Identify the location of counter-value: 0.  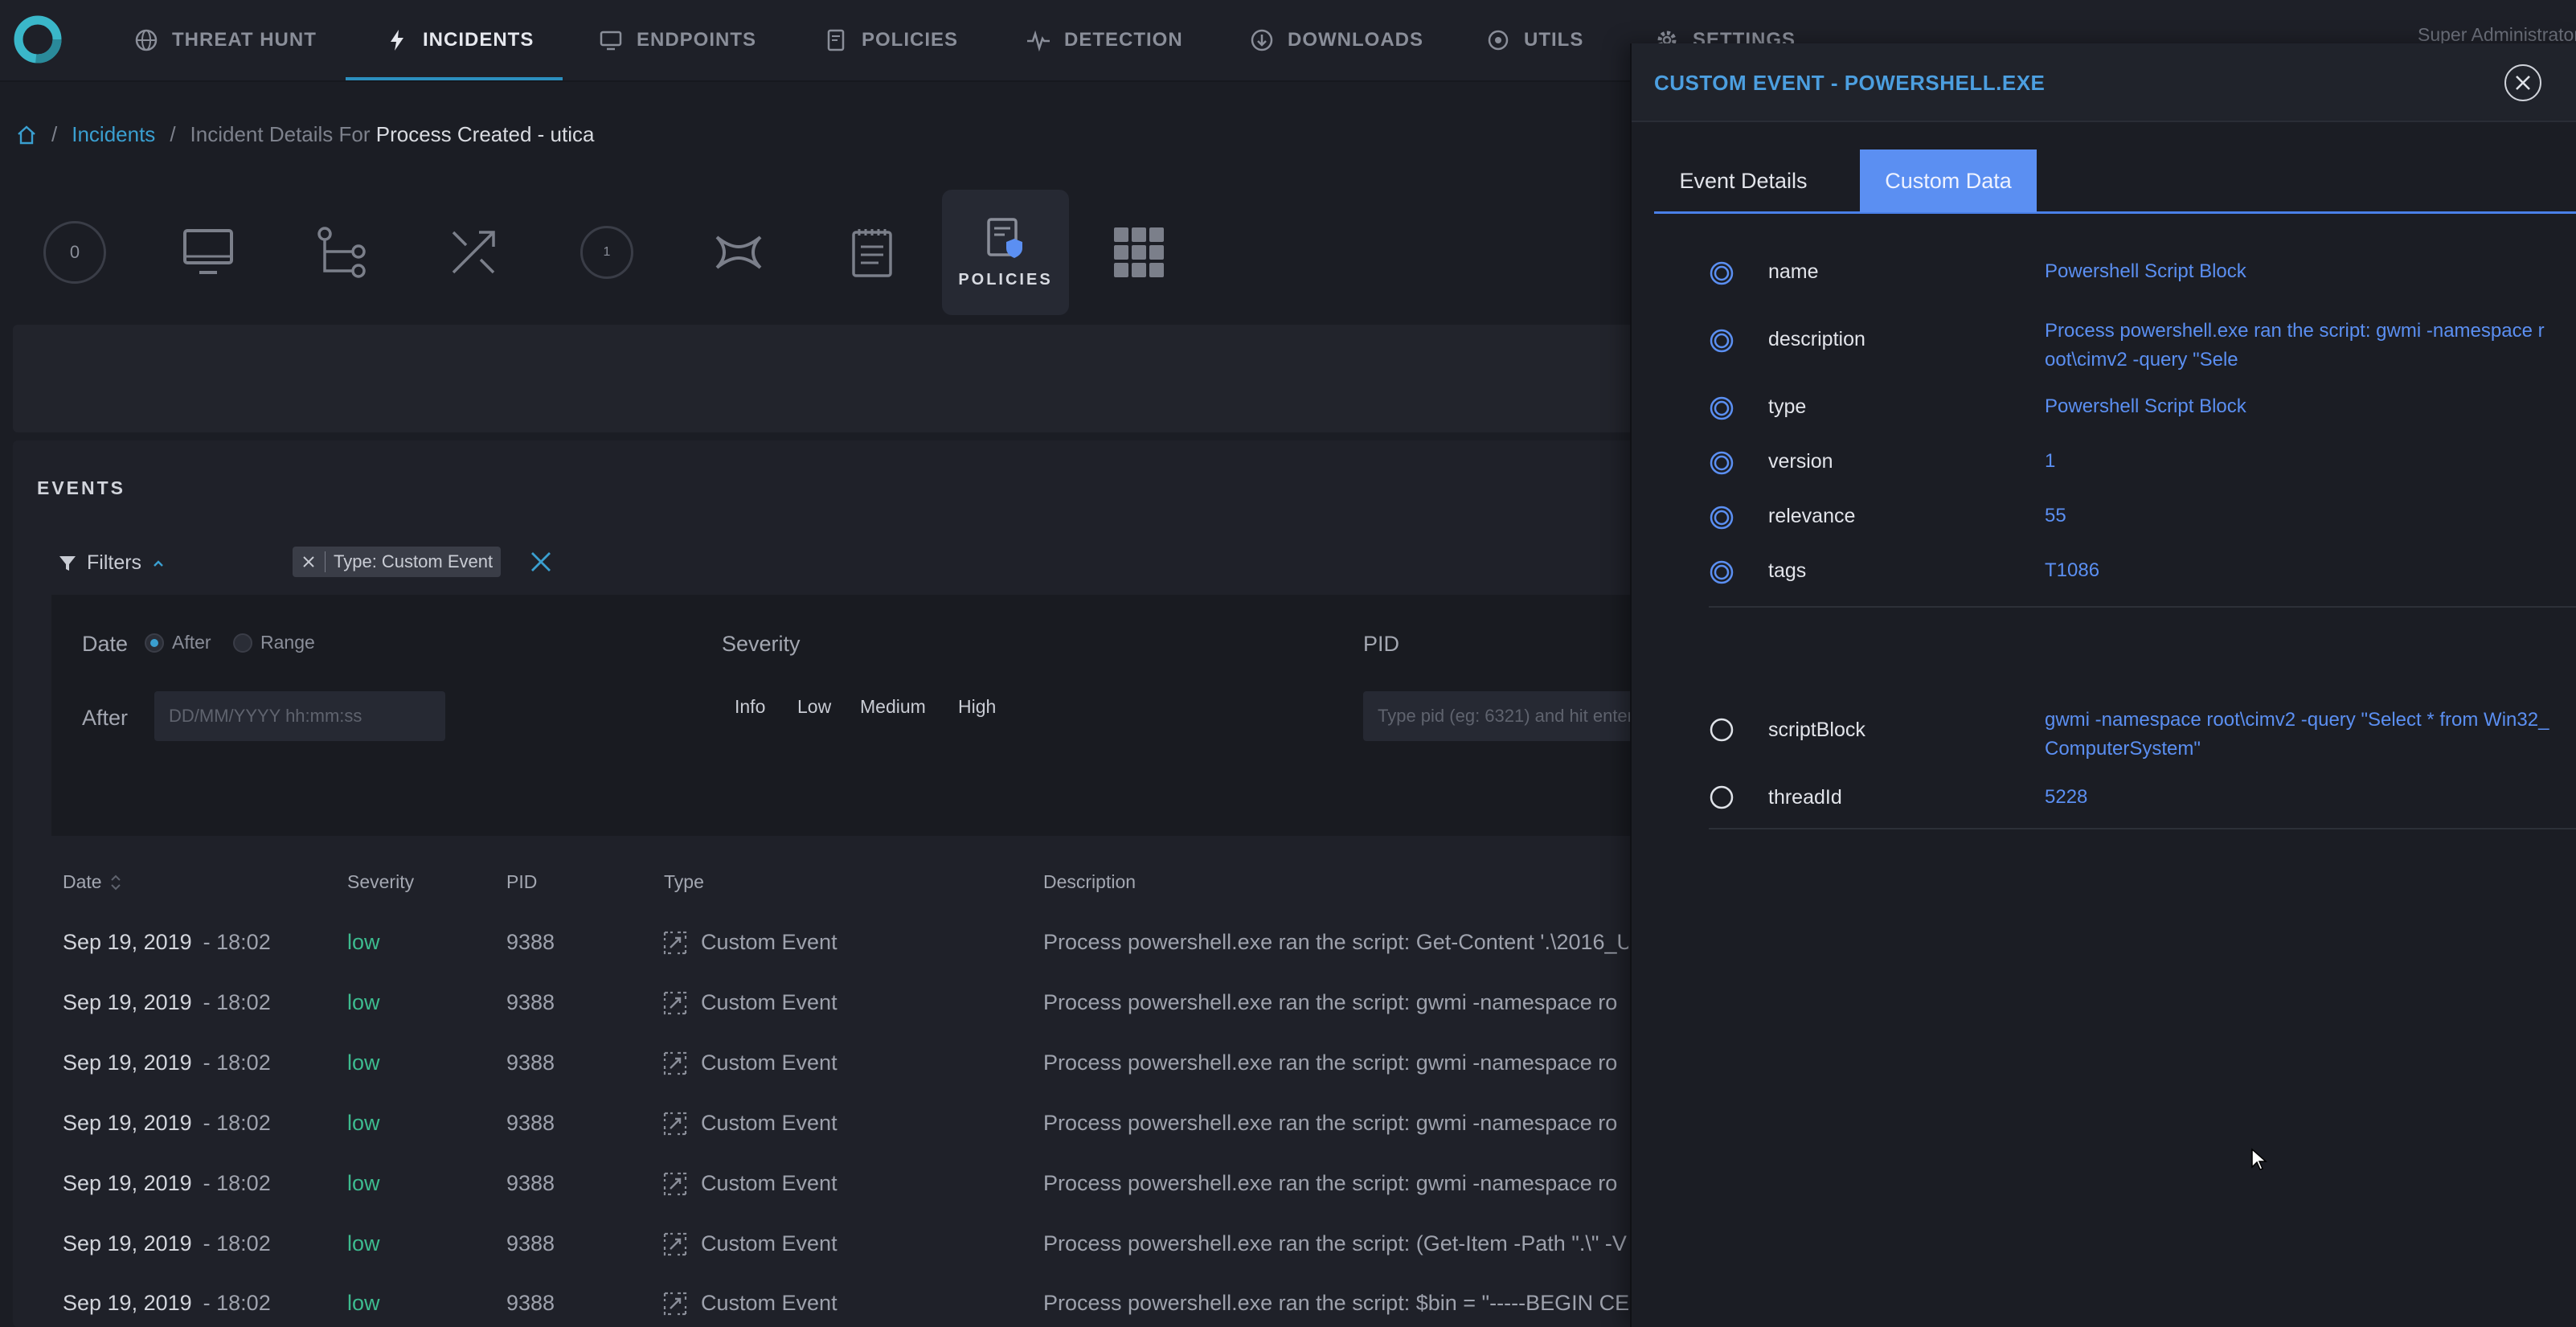
(74, 252).